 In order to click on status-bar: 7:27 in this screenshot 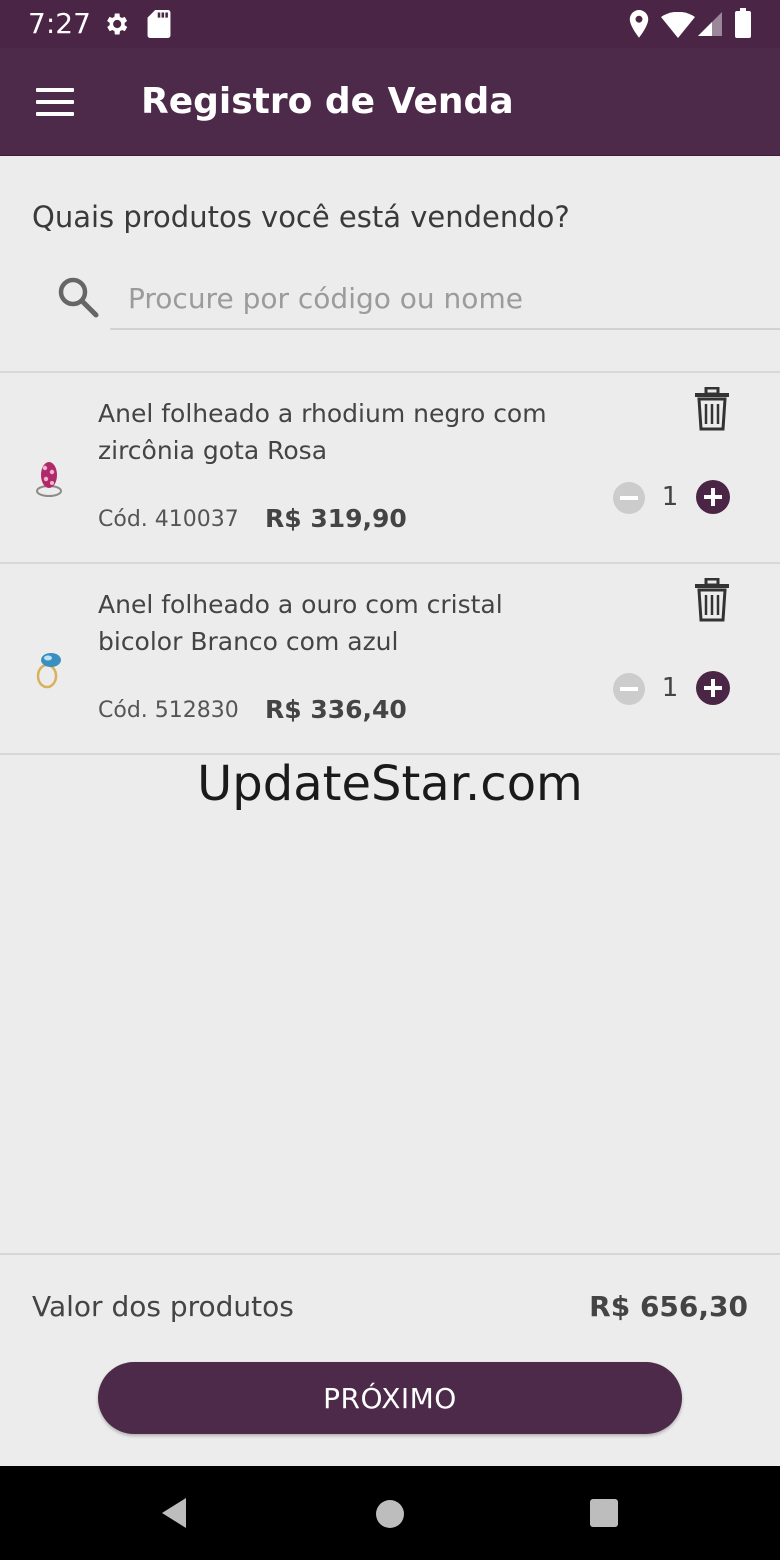, I will do `click(390, 24)`.